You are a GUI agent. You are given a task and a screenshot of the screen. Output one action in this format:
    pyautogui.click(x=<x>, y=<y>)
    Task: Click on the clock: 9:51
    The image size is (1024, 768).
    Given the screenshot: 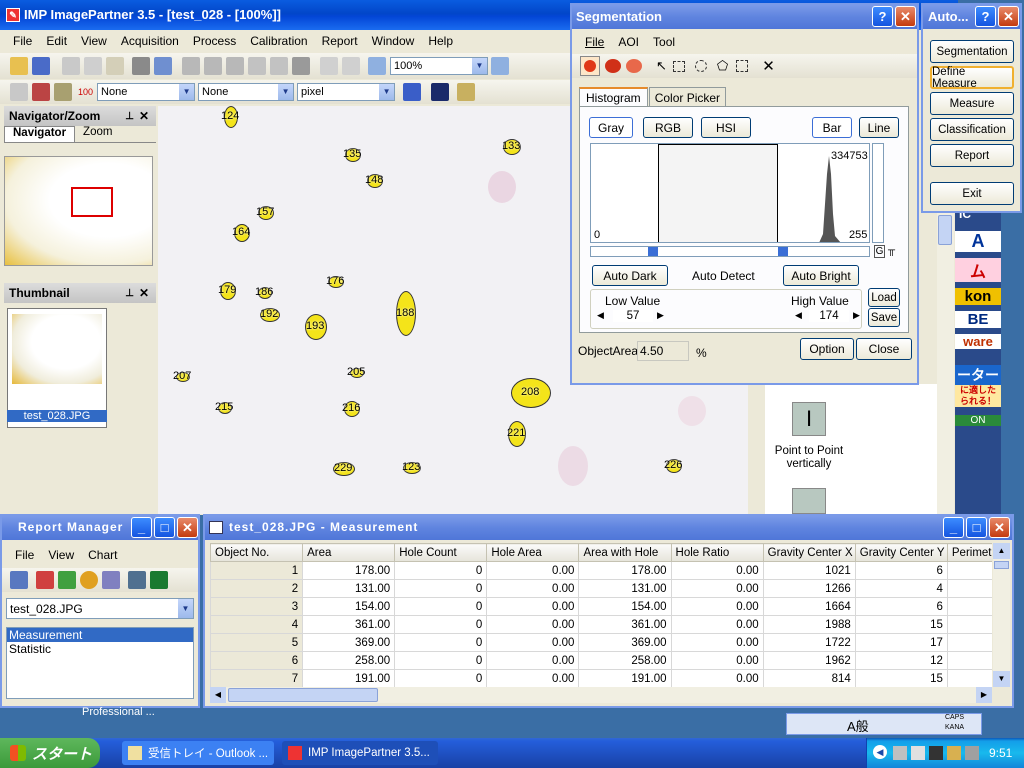 What is the action you would take?
    pyautogui.click(x=1000, y=753)
    